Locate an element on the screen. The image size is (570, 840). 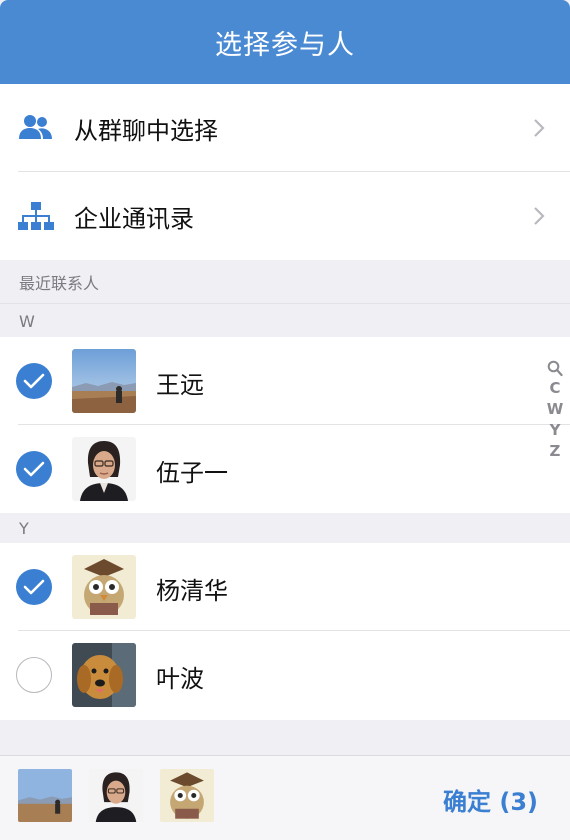
confirm-button: 确定 (3) is located at coordinates (490, 799).